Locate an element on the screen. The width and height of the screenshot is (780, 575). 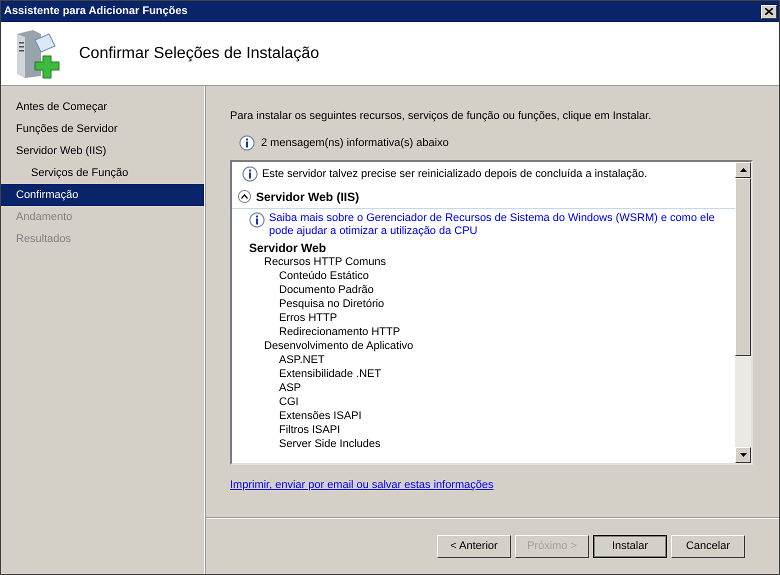
scroll-up-button is located at coordinates (743, 170).